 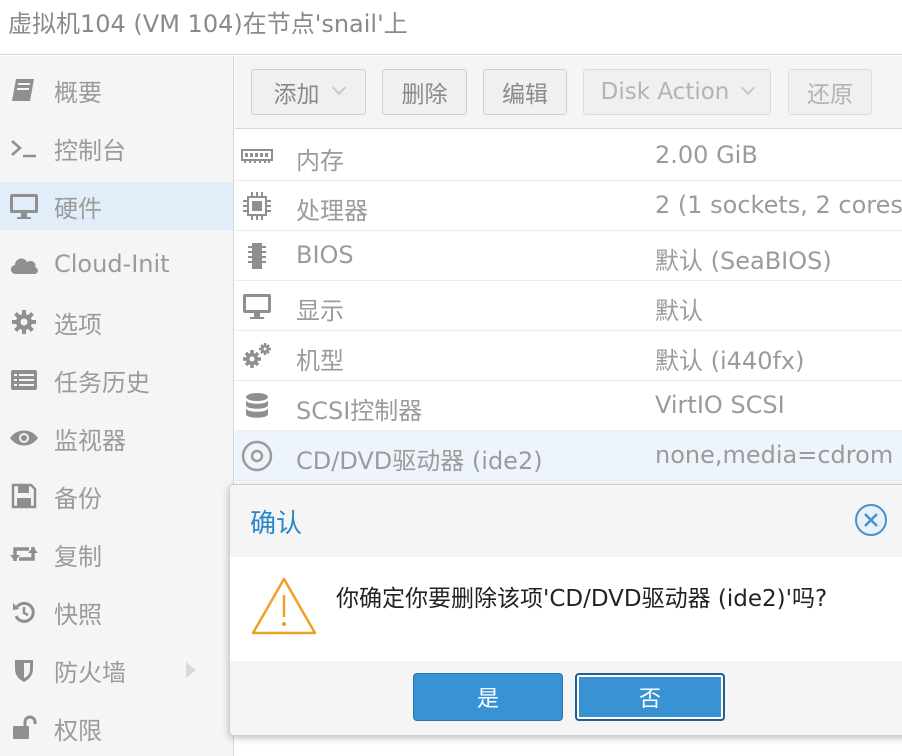 What do you see at coordinates (24, 728) in the screenshot?
I see `unlock-icon` at bounding box center [24, 728].